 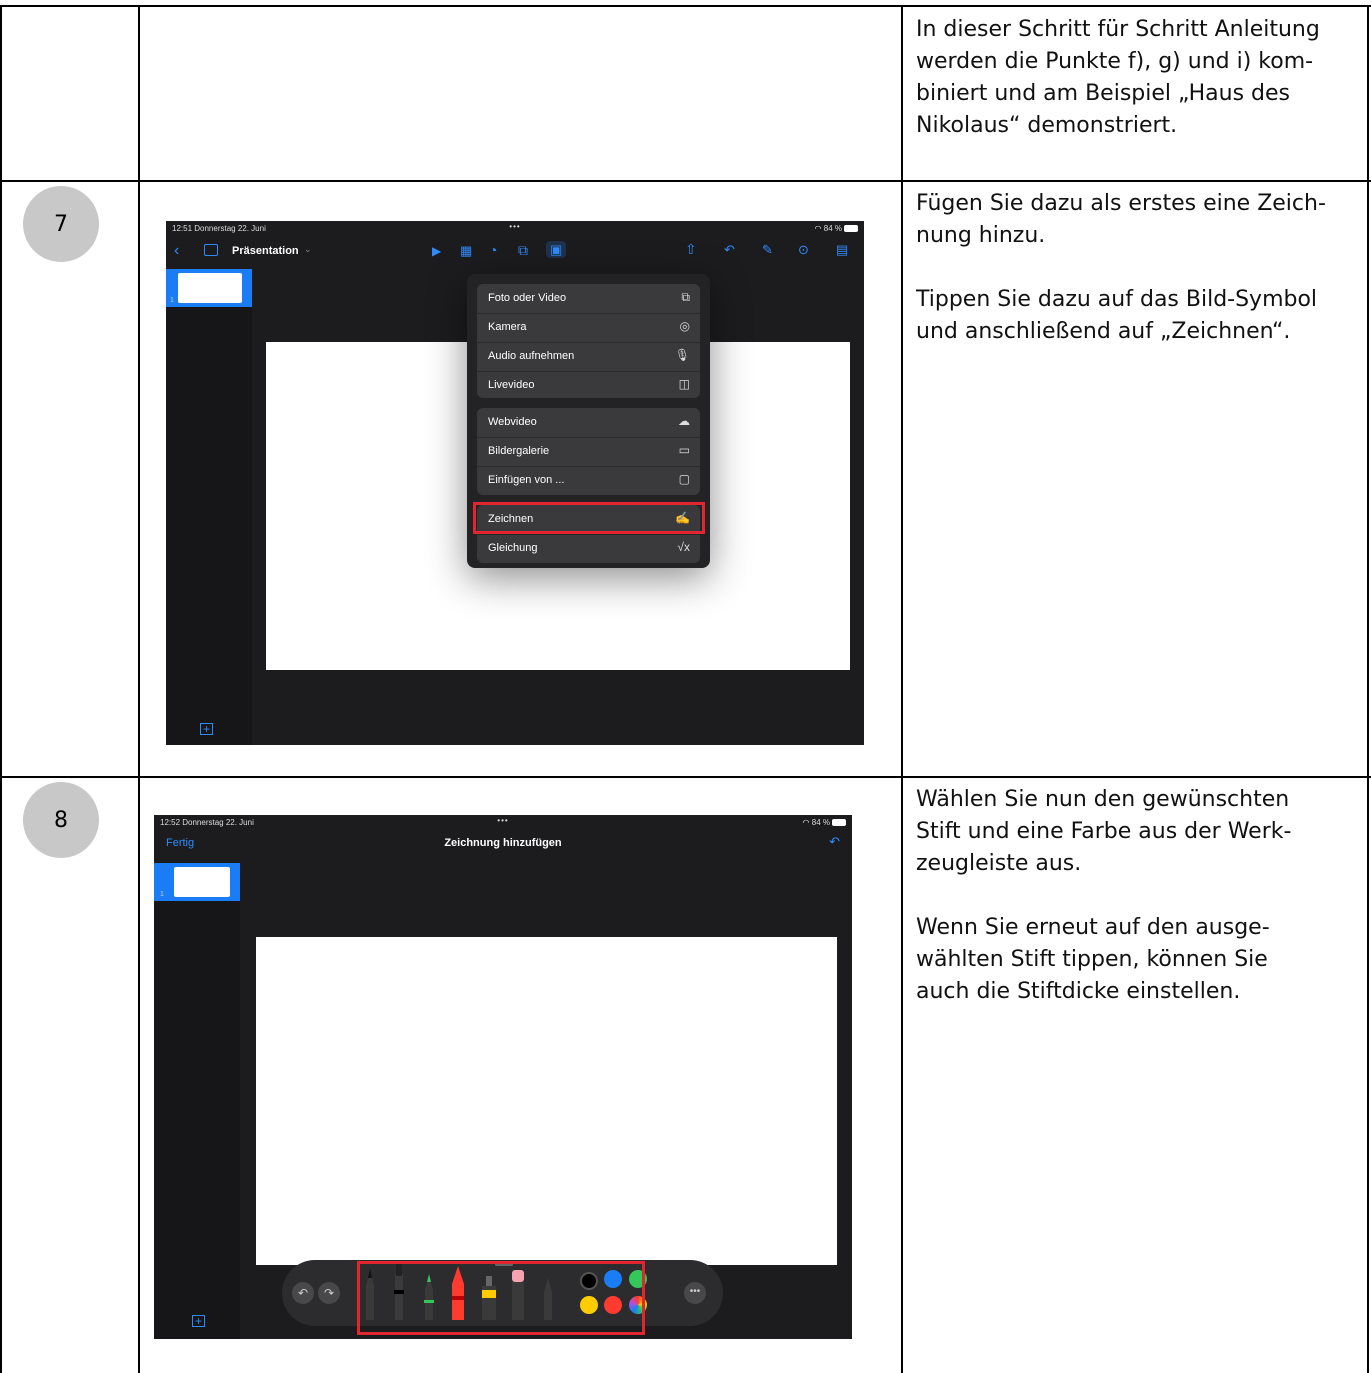 I want to click on media-icon: ▣, so click(x=556, y=249).